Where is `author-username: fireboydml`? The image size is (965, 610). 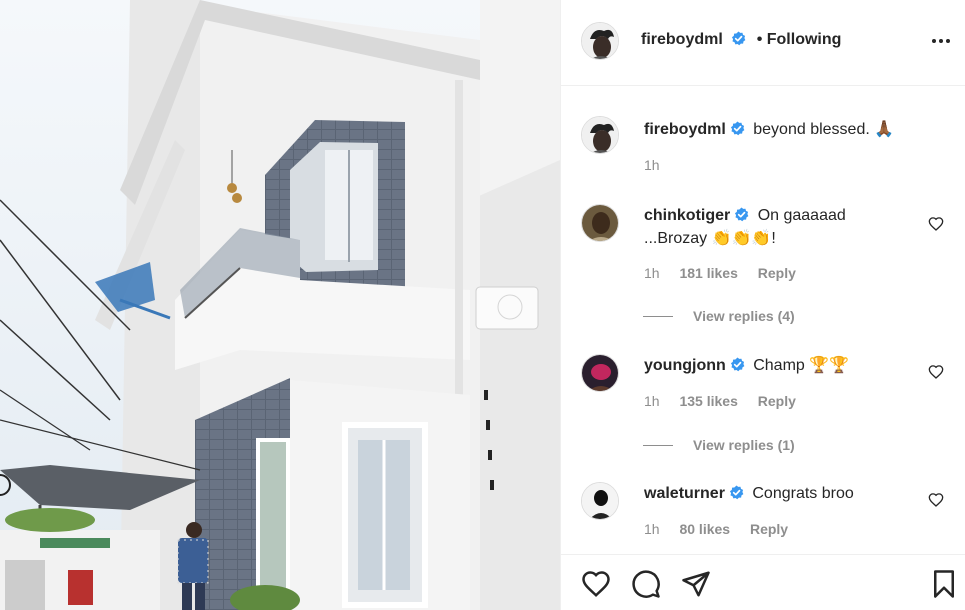 author-username: fireboydml is located at coordinates (682, 39).